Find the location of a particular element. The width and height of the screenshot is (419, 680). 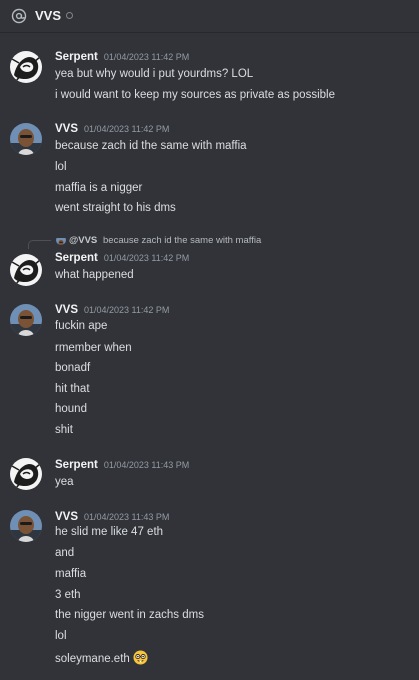

at-icon is located at coordinates (19, 16).